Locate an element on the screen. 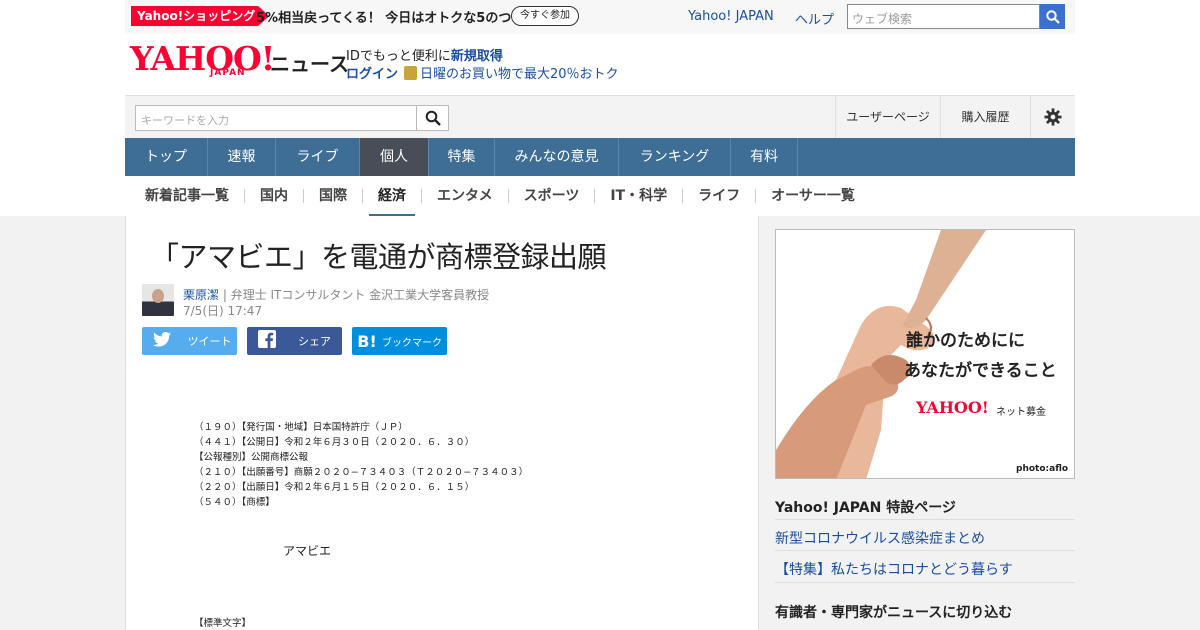 The height and width of the screenshot is (630, 1200). cat-domestic: 国内 is located at coordinates (274, 196).